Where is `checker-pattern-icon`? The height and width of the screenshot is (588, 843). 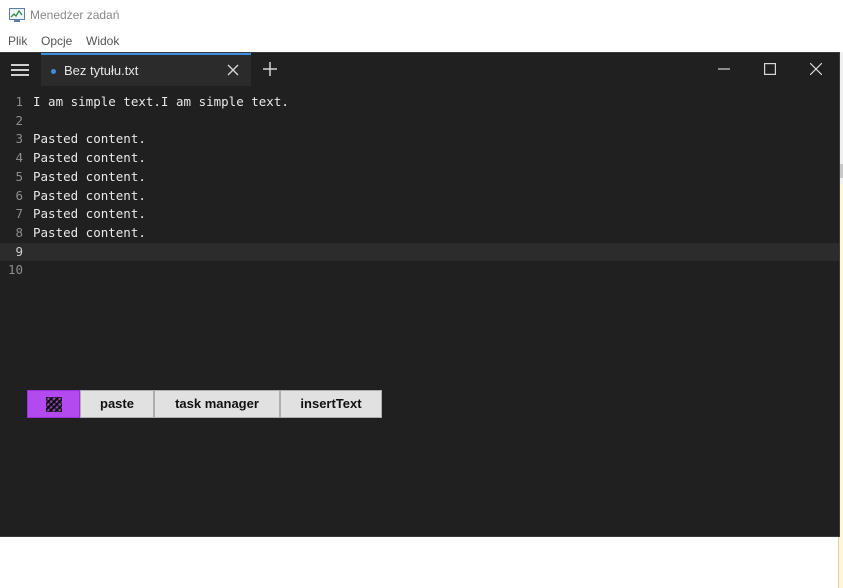 checker-pattern-icon is located at coordinates (54, 404).